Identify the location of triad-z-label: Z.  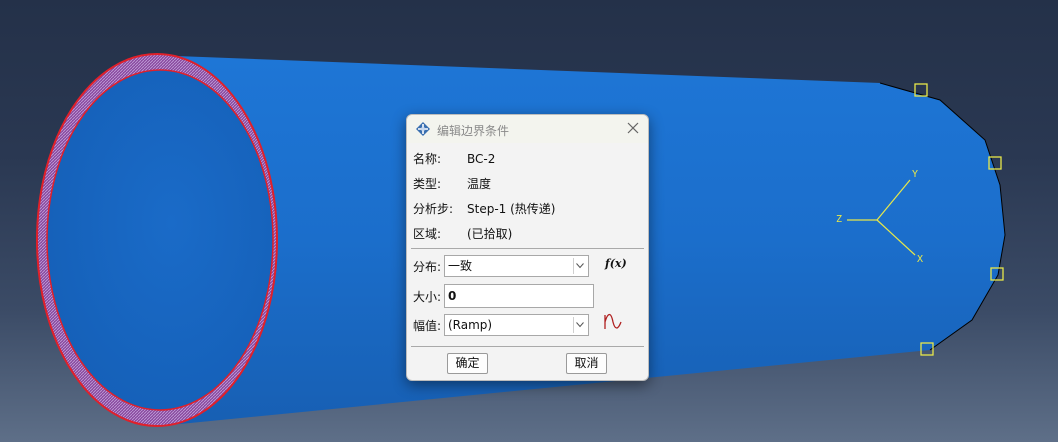
(839, 219).